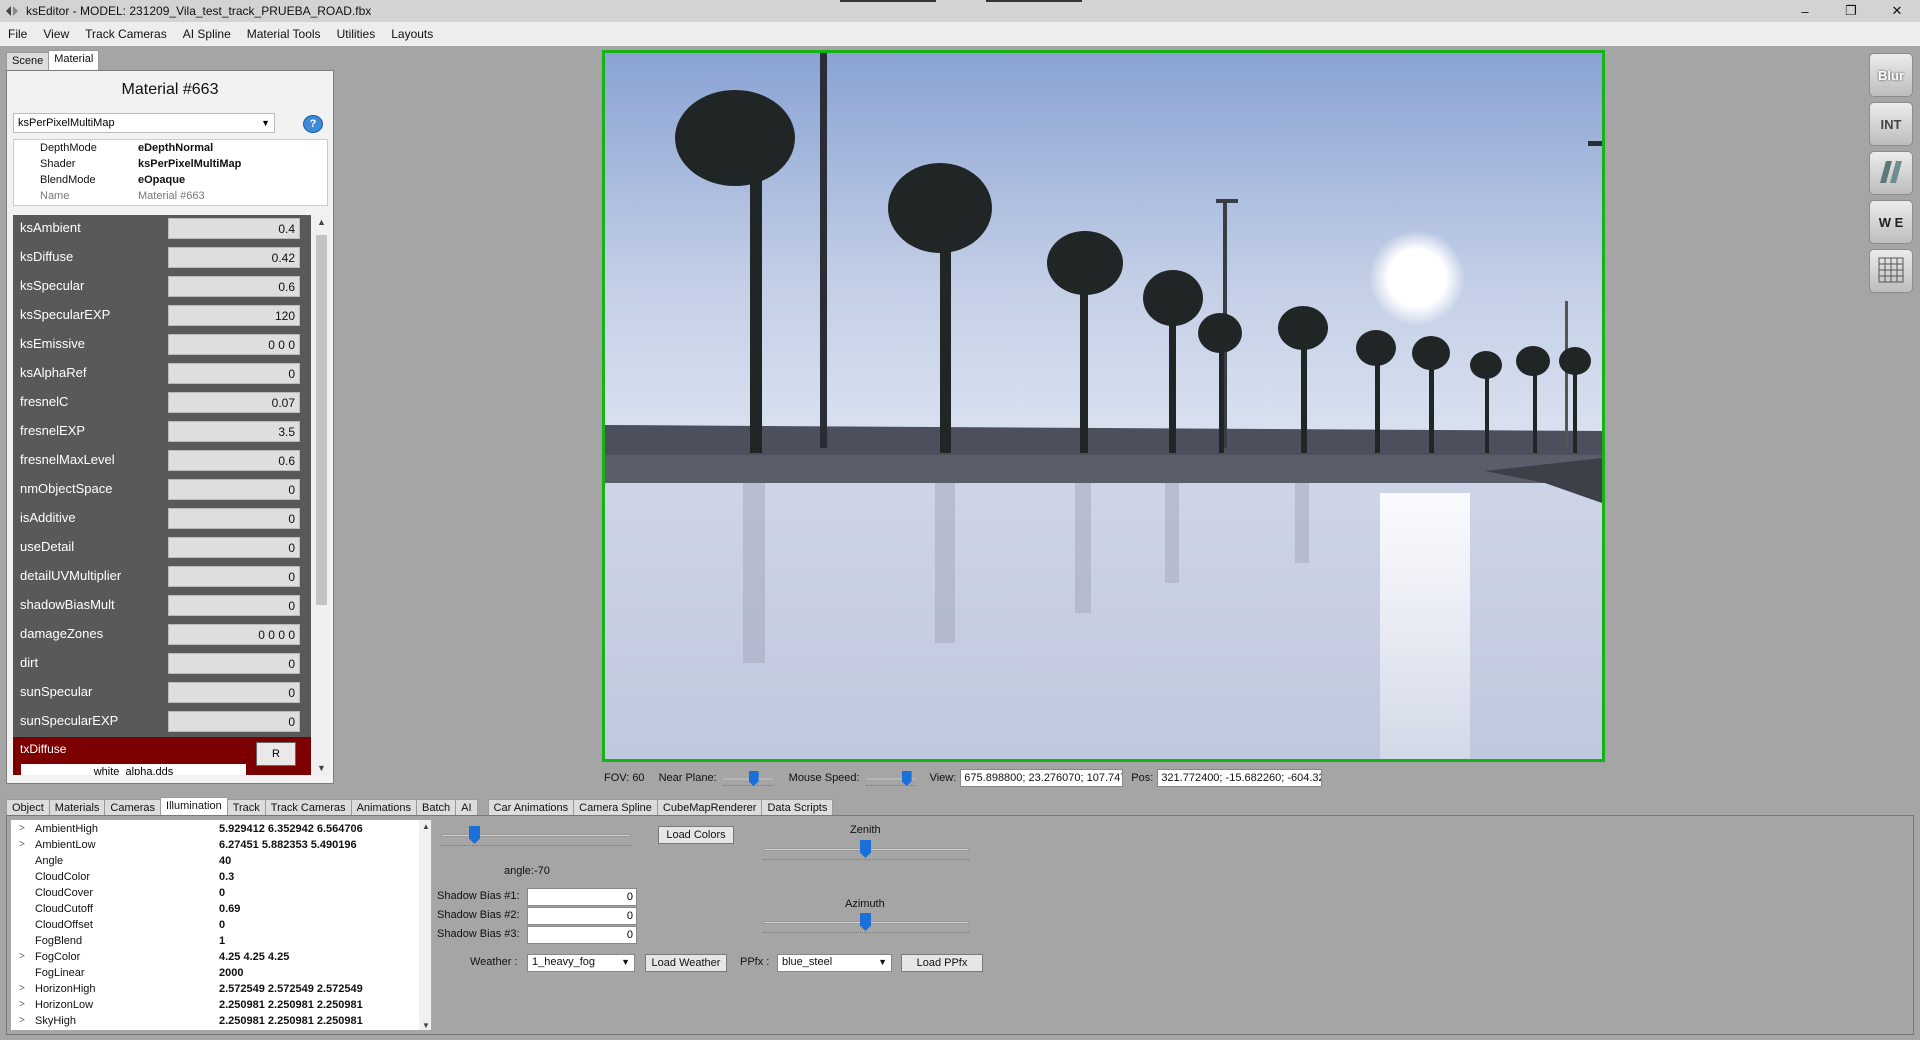 The image size is (1920, 1040). Describe the element at coordinates (1851, 11) in the screenshot. I see `restore-icon: ❐` at that location.